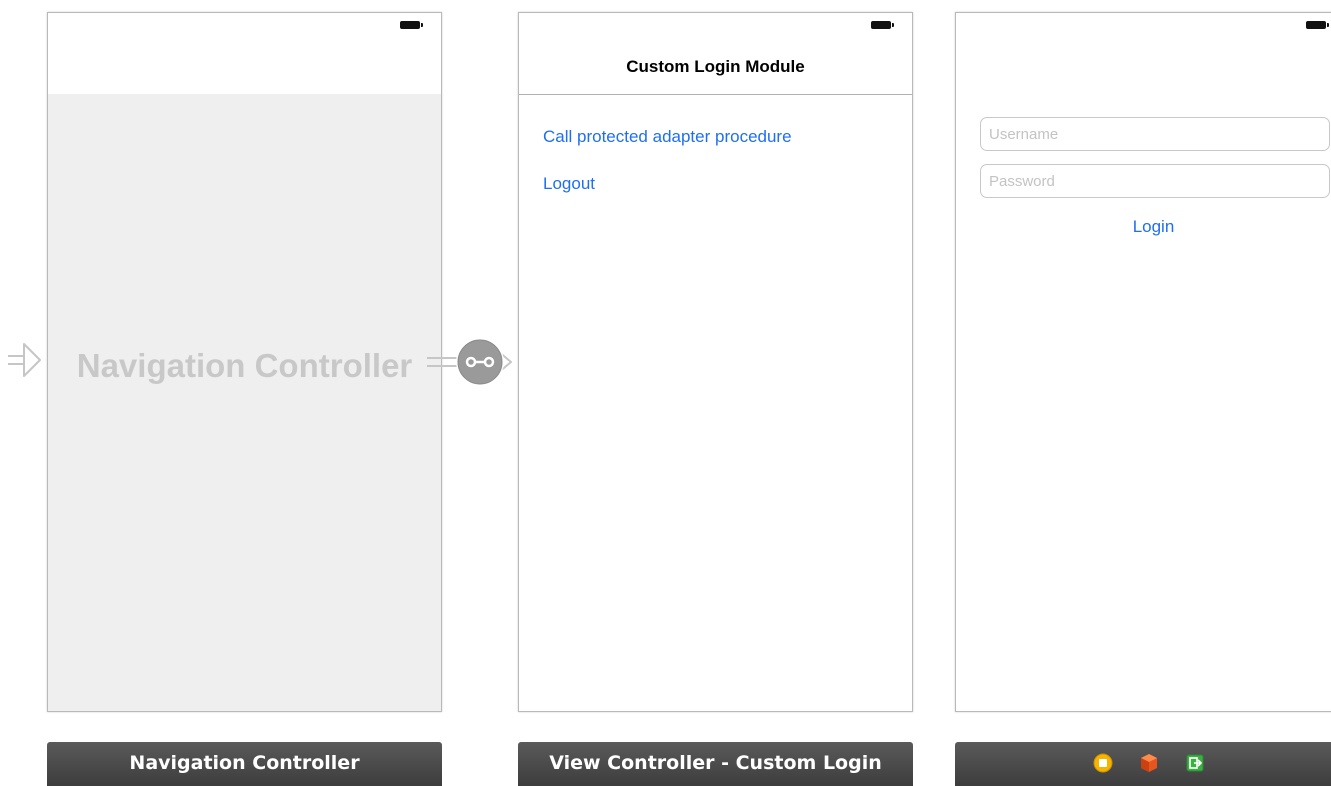 The image size is (1331, 786). Describe the element at coordinates (1155, 134) in the screenshot. I see `username-field` at that location.